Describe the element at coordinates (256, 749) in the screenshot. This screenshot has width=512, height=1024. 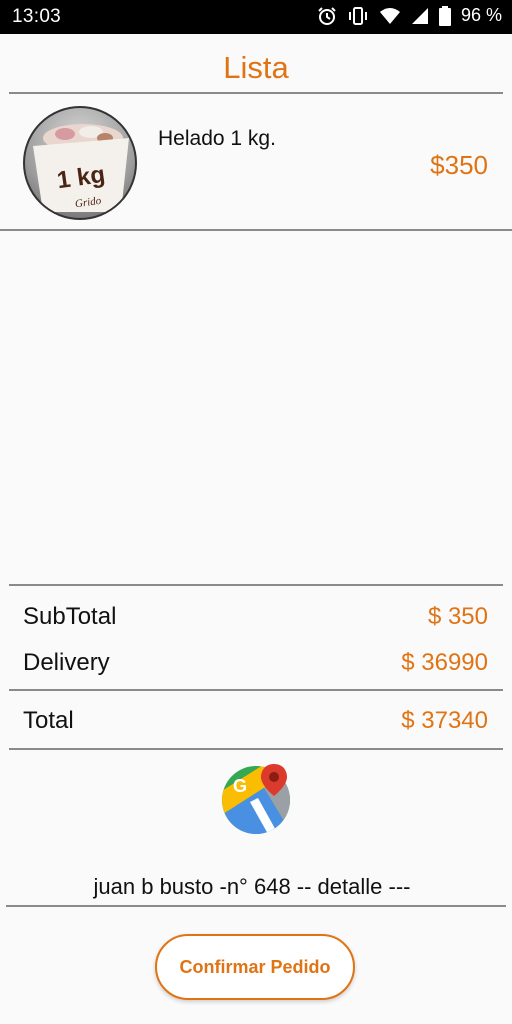
I see `summary-bottom-divider` at that location.